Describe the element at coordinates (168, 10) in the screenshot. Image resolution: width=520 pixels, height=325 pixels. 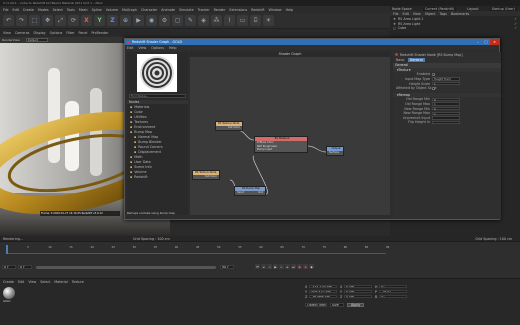
I see `menu-animate: Animate` at that location.